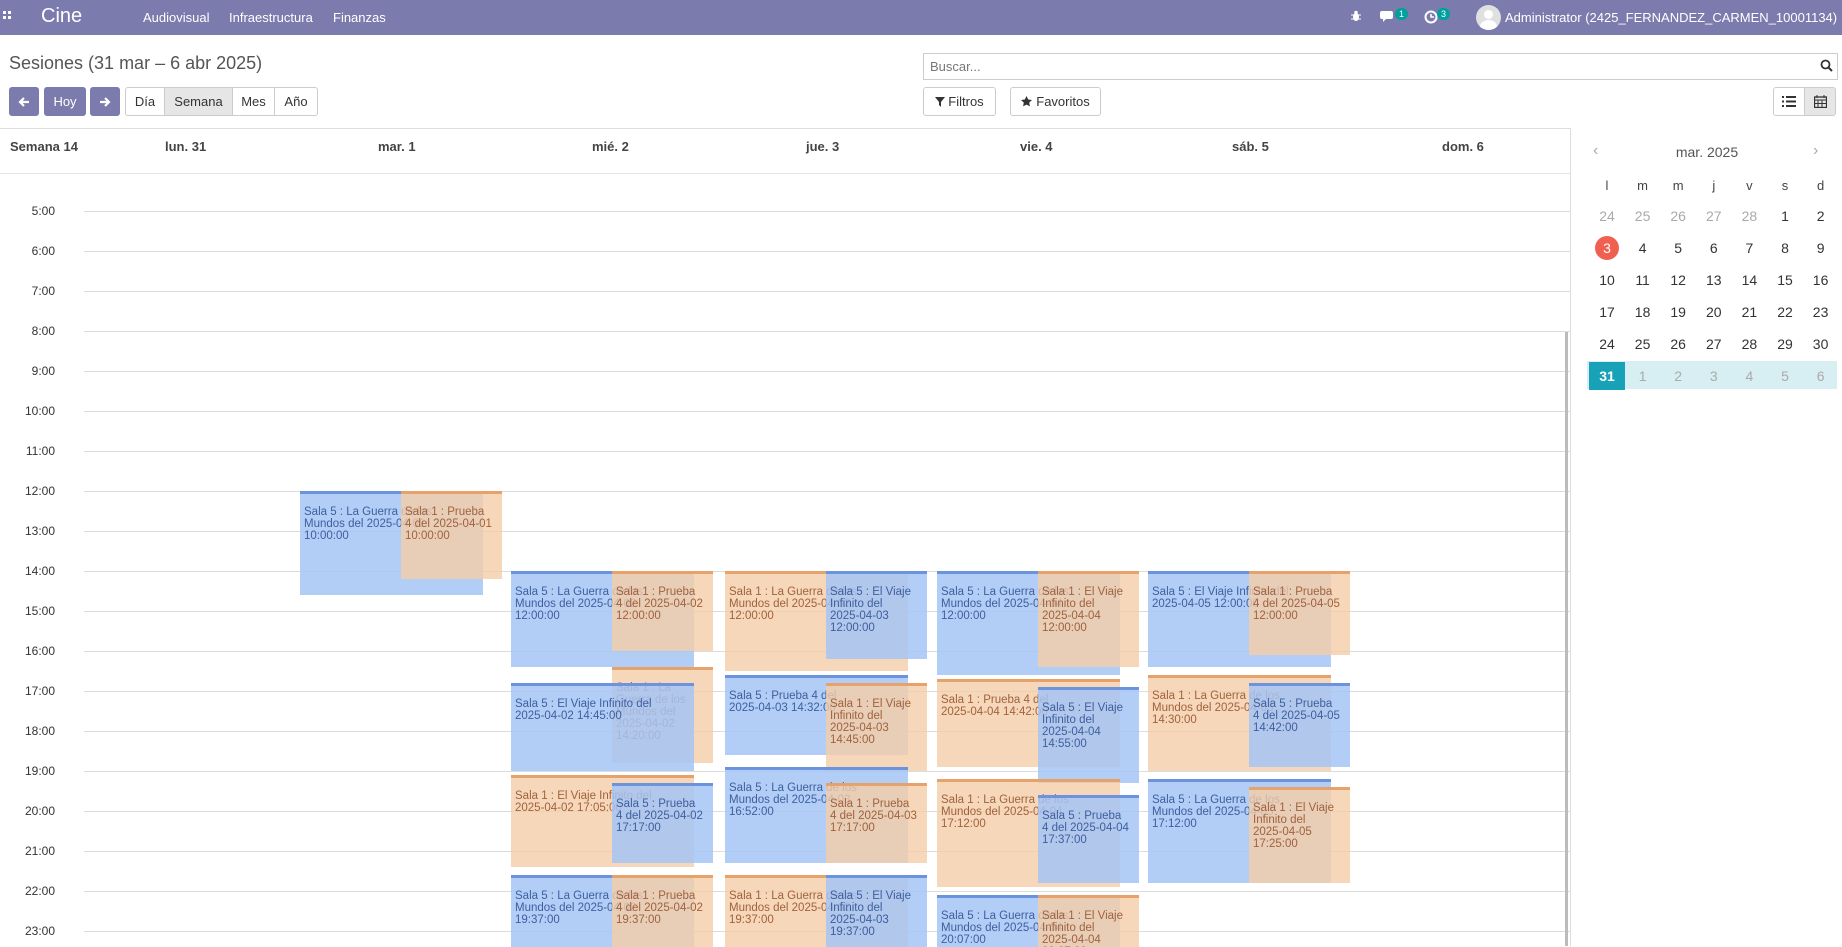 Image resolution: width=1842 pixels, height=947 pixels. I want to click on calendar-view-button, so click(1820, 101).